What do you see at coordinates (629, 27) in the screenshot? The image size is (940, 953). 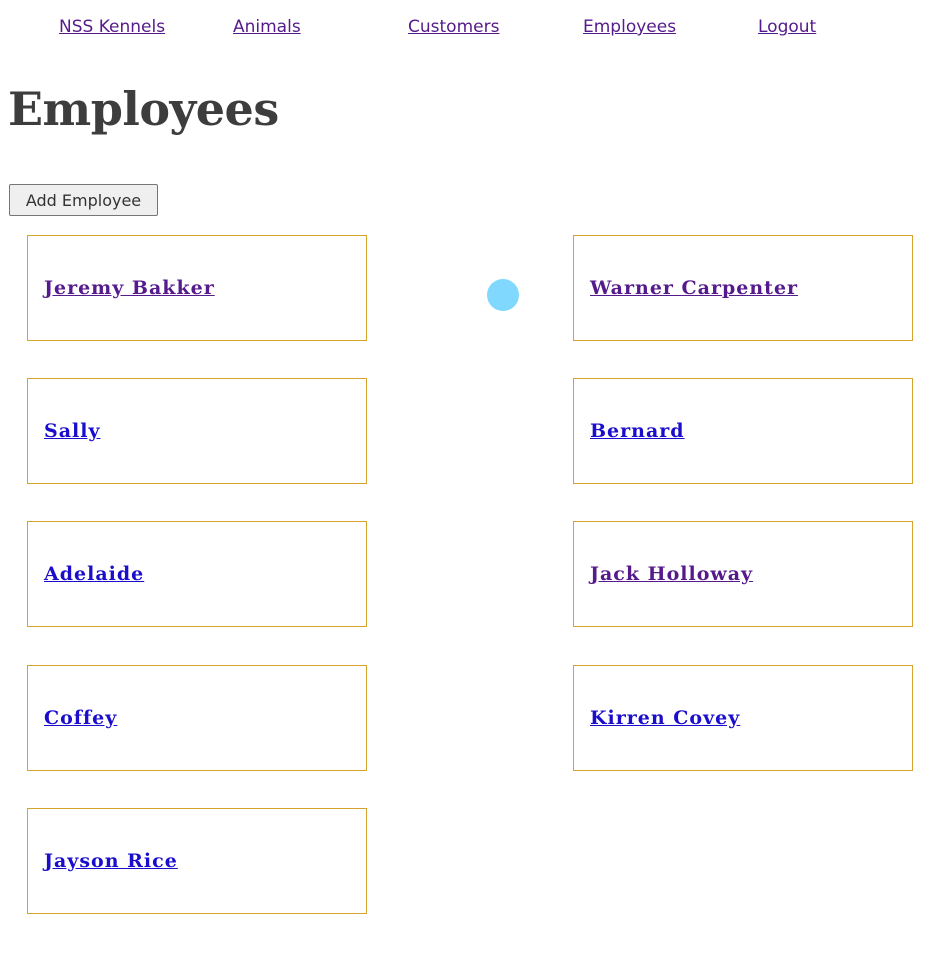 I see `nav-link-employees: Employees` at bounding box center [629, 27].